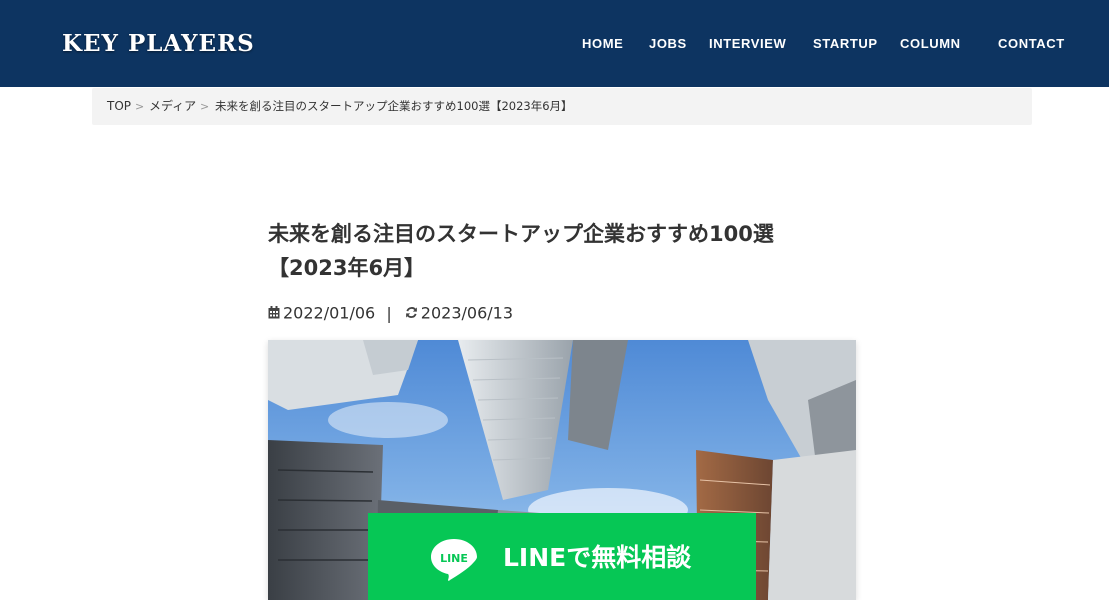  What do you see at coordinates (411, 314) in the screenshot?
I see `refresh-icon` at bounding box center [411, 314].